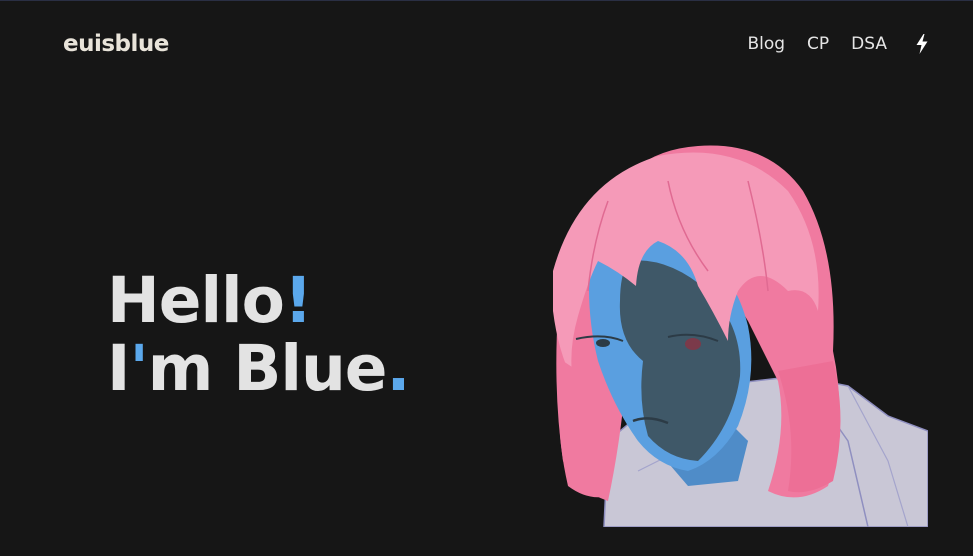  I want to click on hero-period: ., so click(398, 368).